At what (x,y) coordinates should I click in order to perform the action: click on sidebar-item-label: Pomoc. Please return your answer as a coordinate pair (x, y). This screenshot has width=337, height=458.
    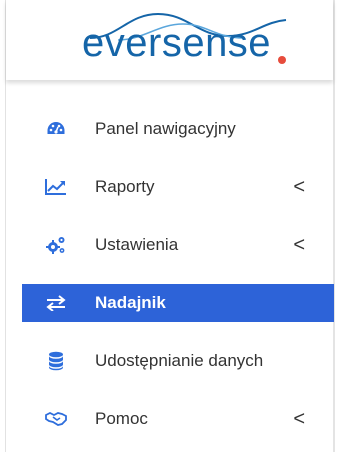
    Looking at the image, I should click on (121, 418).